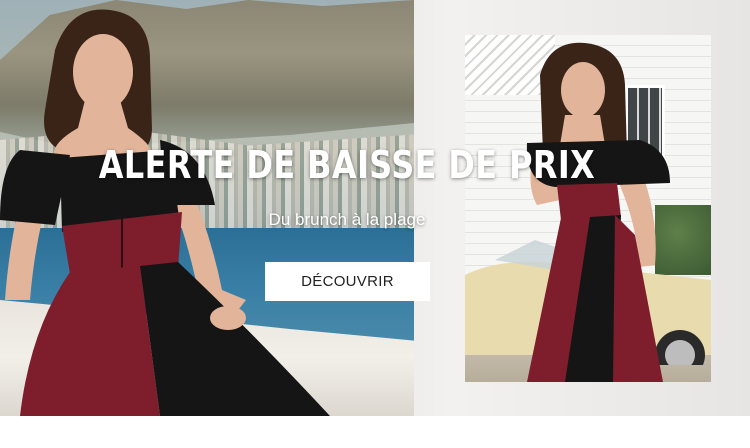 This screenshot has height=448, width=750. What do you see at coordinates (598, 212) in the screenshot?
I see `model-figure-right` at bounding box center [598, 212].